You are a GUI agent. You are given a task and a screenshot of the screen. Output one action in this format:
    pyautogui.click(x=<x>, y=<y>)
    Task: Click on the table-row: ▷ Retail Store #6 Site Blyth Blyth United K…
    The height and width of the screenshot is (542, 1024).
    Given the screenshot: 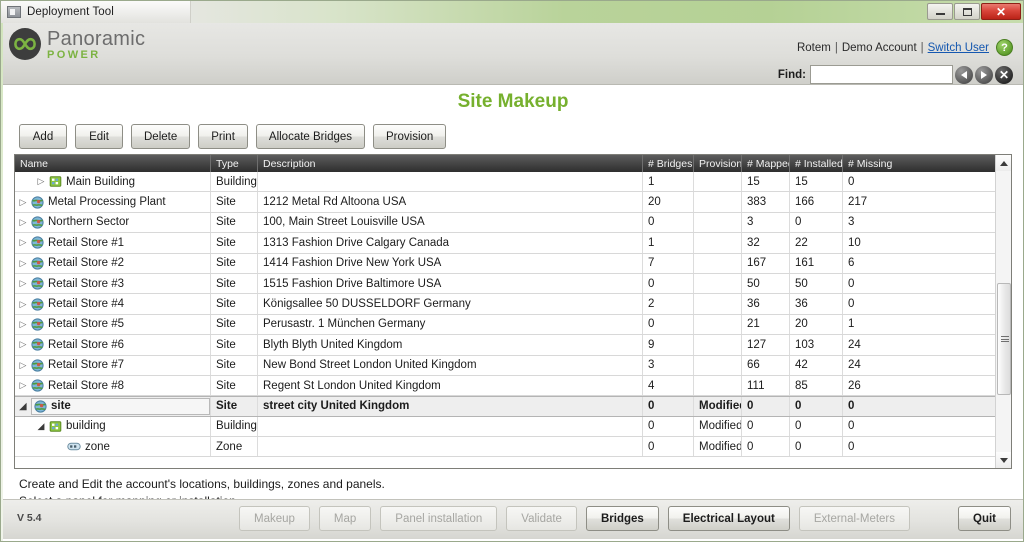 What is the action you would take?
    pyautogui.click(x=513, y=345)
    